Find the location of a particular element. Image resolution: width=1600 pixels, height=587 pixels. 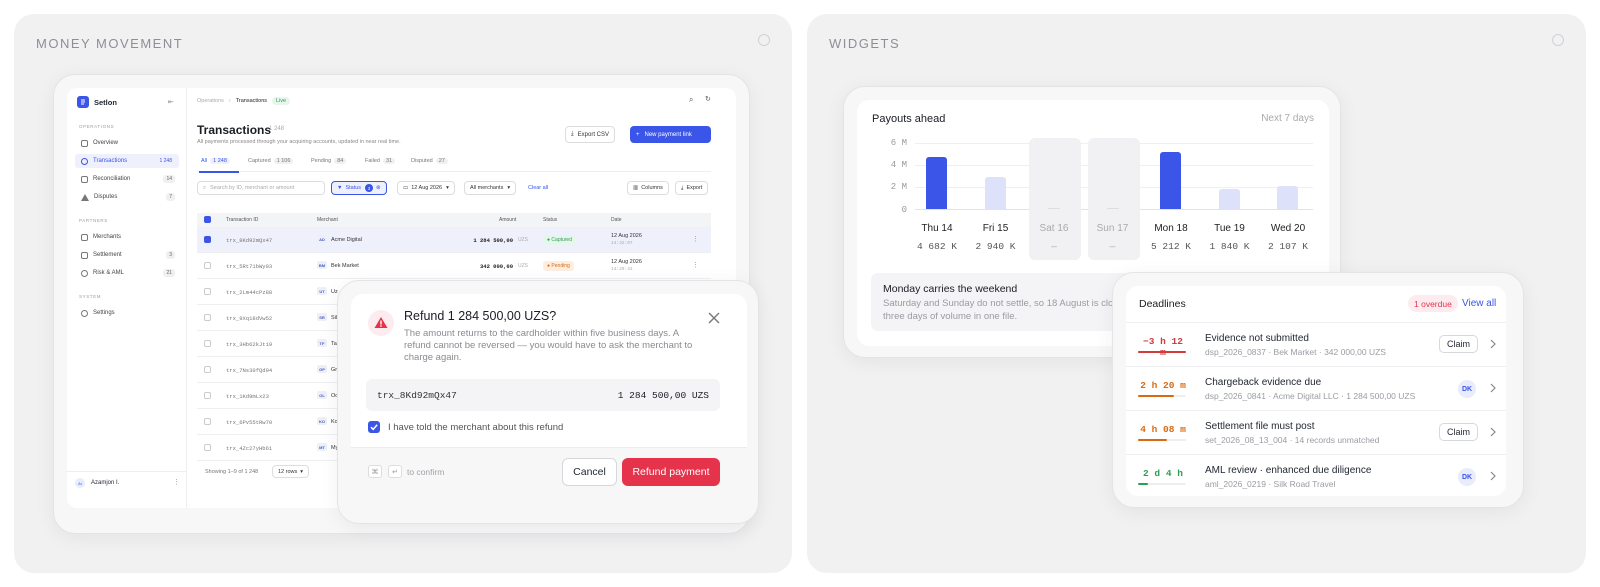

user-menu-icon: ⋮ is located at coordinates (176, 482).